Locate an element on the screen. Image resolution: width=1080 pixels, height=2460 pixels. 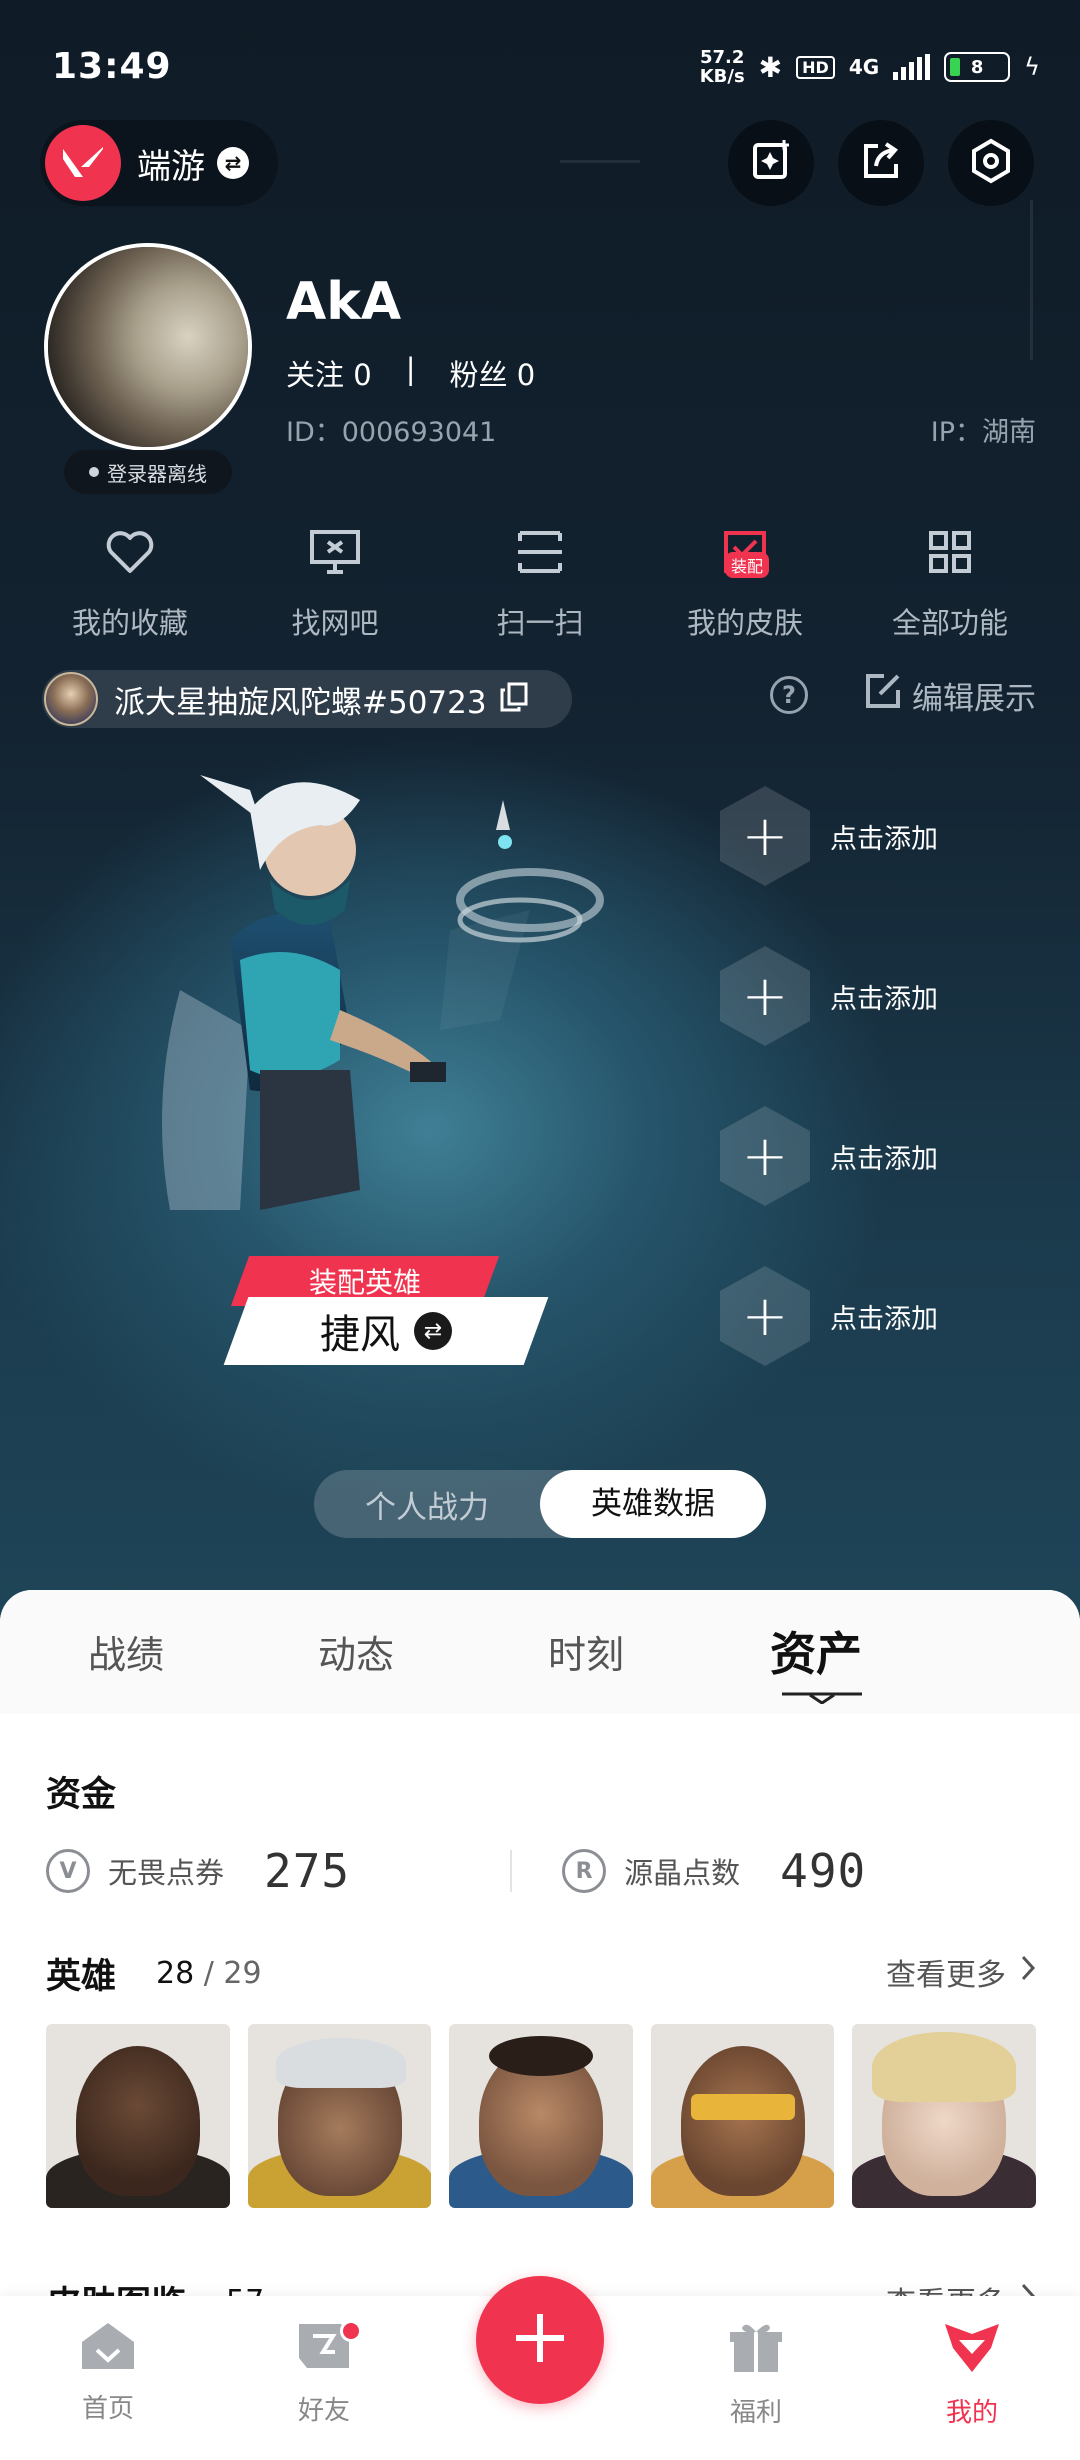
quick-all-features: 全部功能 is located at coordinates (950, 582).